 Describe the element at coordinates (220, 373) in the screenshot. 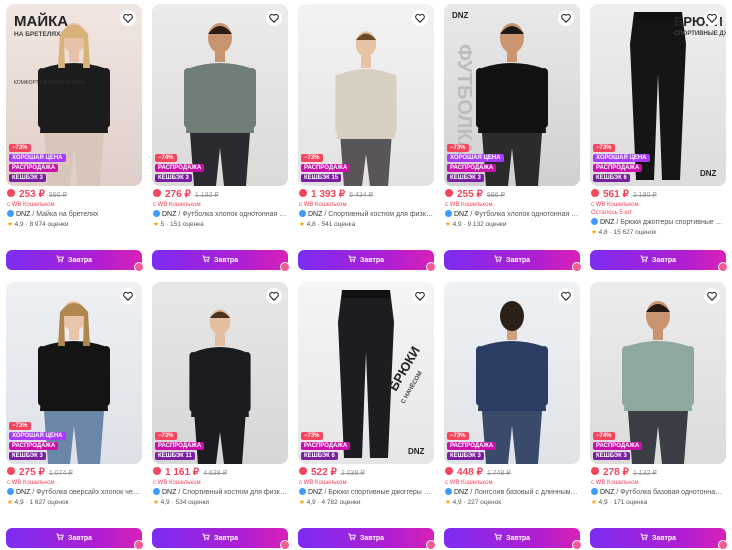

I see `product-image: −73% РАСПРОДАЖА КЕШБЭК 11` at that location.